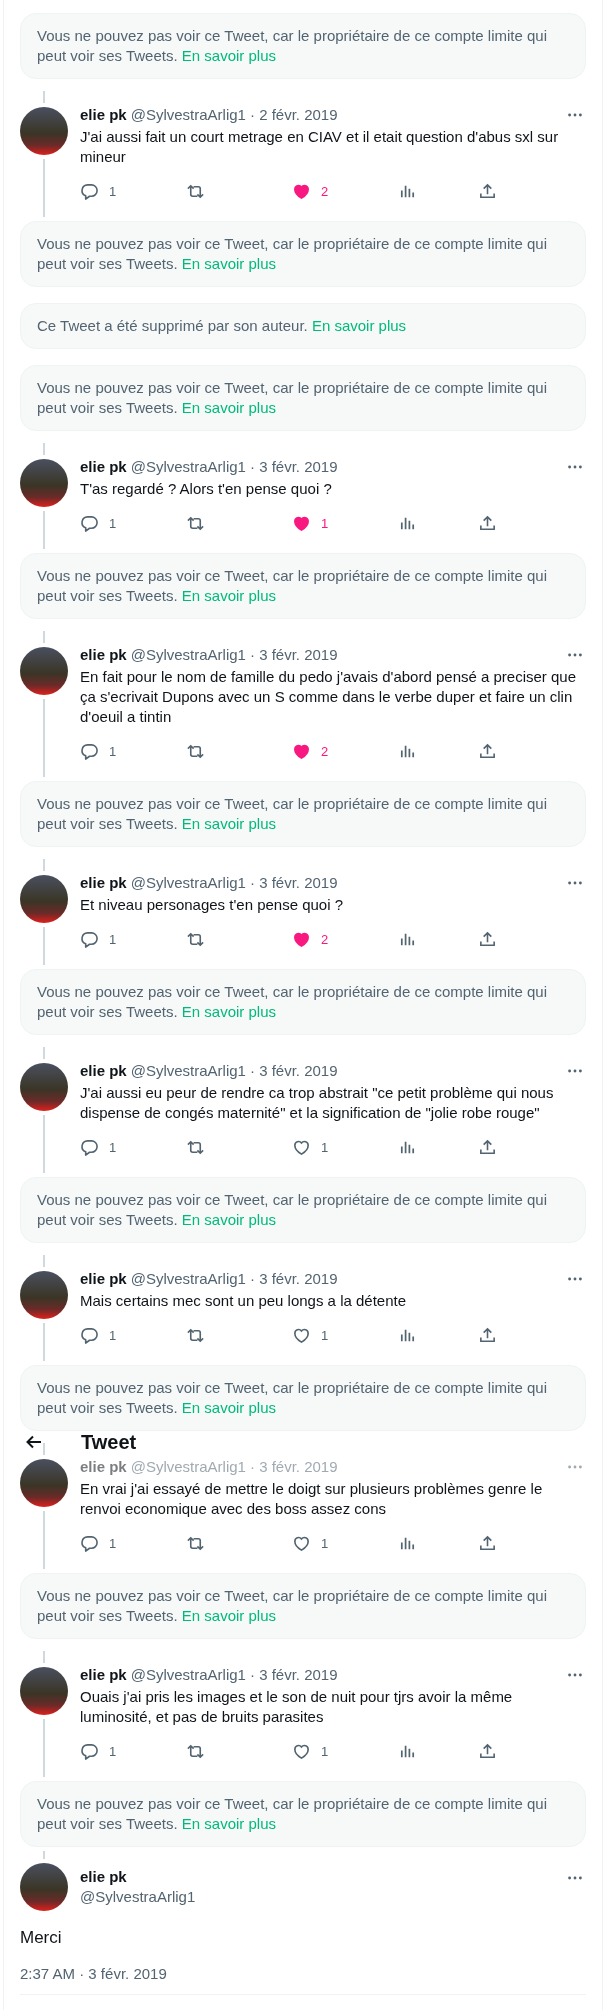 The height and width of the screenshot is (2010, 610). What do you see at coordinates (303, 1973) in the screenshot?
I see `tweet-timestamp: 2:37 AM · 3 févr. 2019` at bounding box center [303, 1973].